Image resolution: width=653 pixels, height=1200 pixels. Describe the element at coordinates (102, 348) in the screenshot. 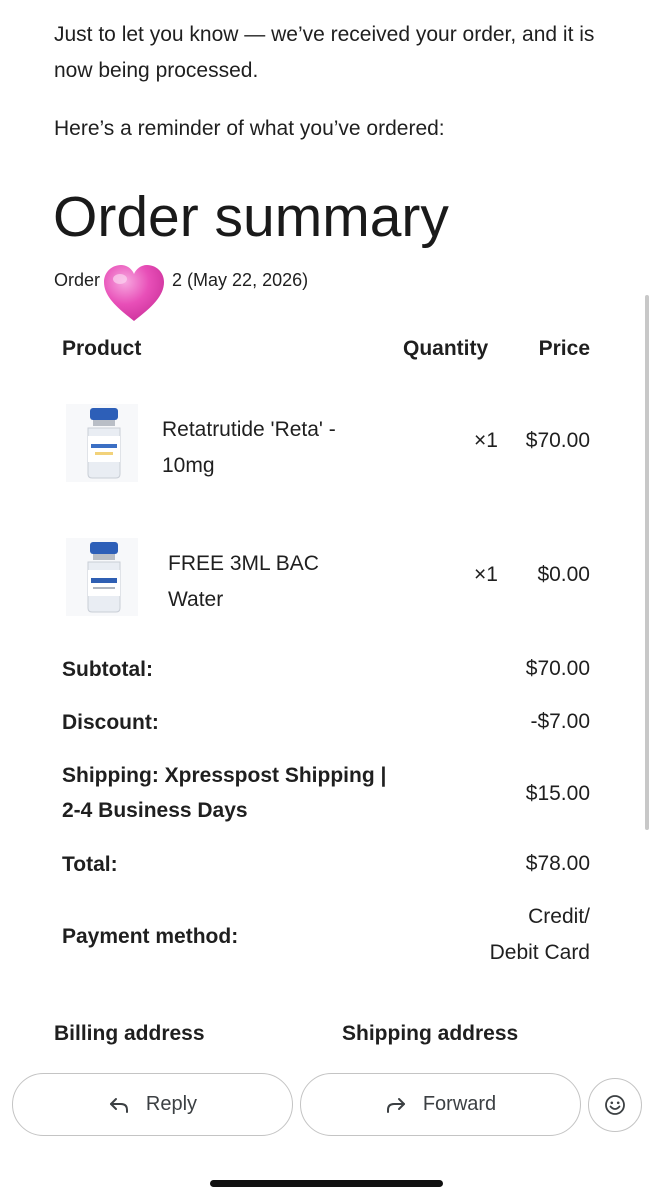

I see `header-product: Product` at that location.